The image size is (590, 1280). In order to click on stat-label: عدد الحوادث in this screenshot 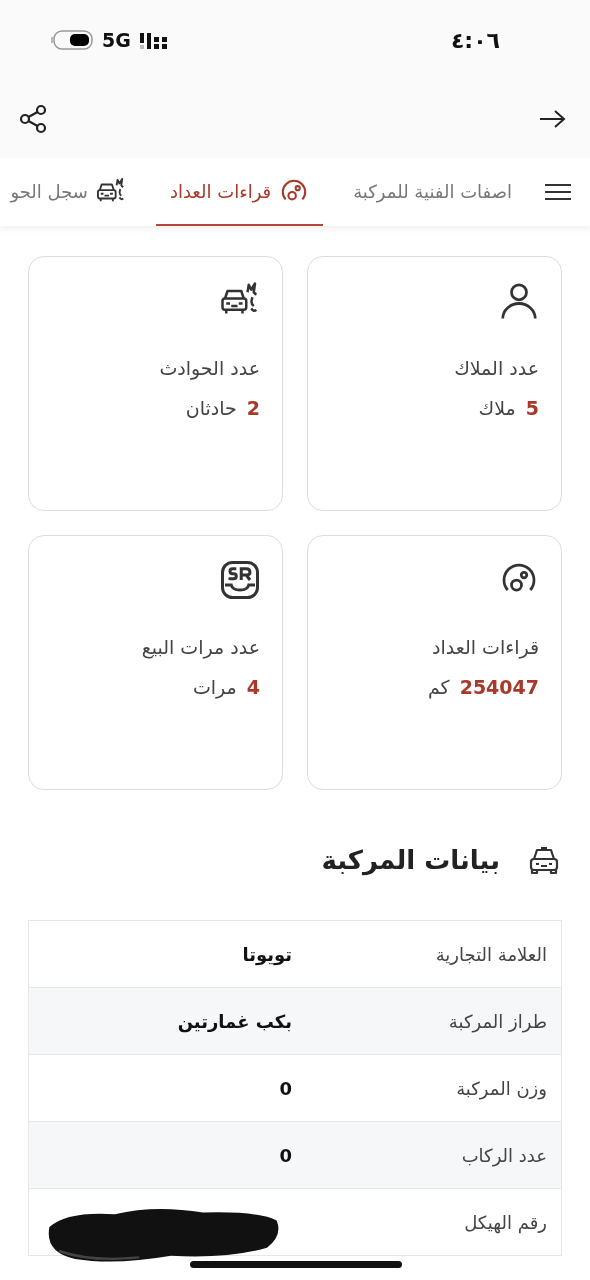, I will do `click(209, 368)`.